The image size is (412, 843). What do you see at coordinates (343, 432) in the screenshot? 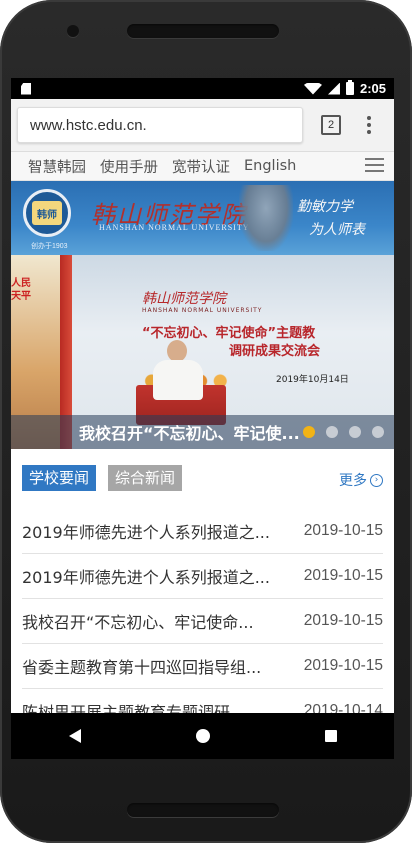
I see `carousel-dots` at bounding box center [343, 432].